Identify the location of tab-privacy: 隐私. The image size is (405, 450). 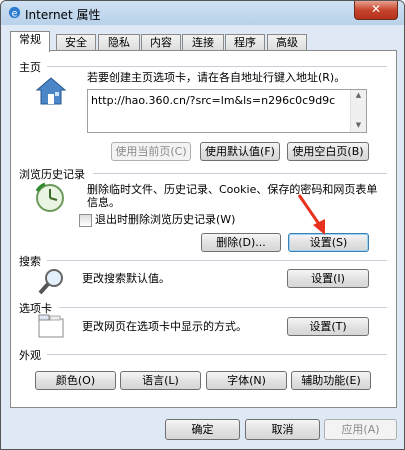
(119, 42).